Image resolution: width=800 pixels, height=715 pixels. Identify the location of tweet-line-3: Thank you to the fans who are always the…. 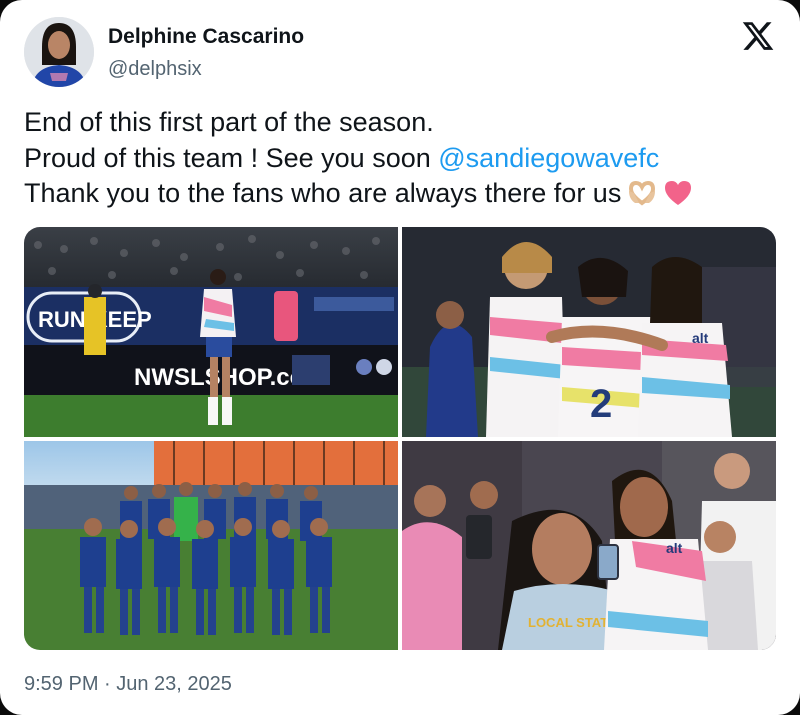
(404, 196).